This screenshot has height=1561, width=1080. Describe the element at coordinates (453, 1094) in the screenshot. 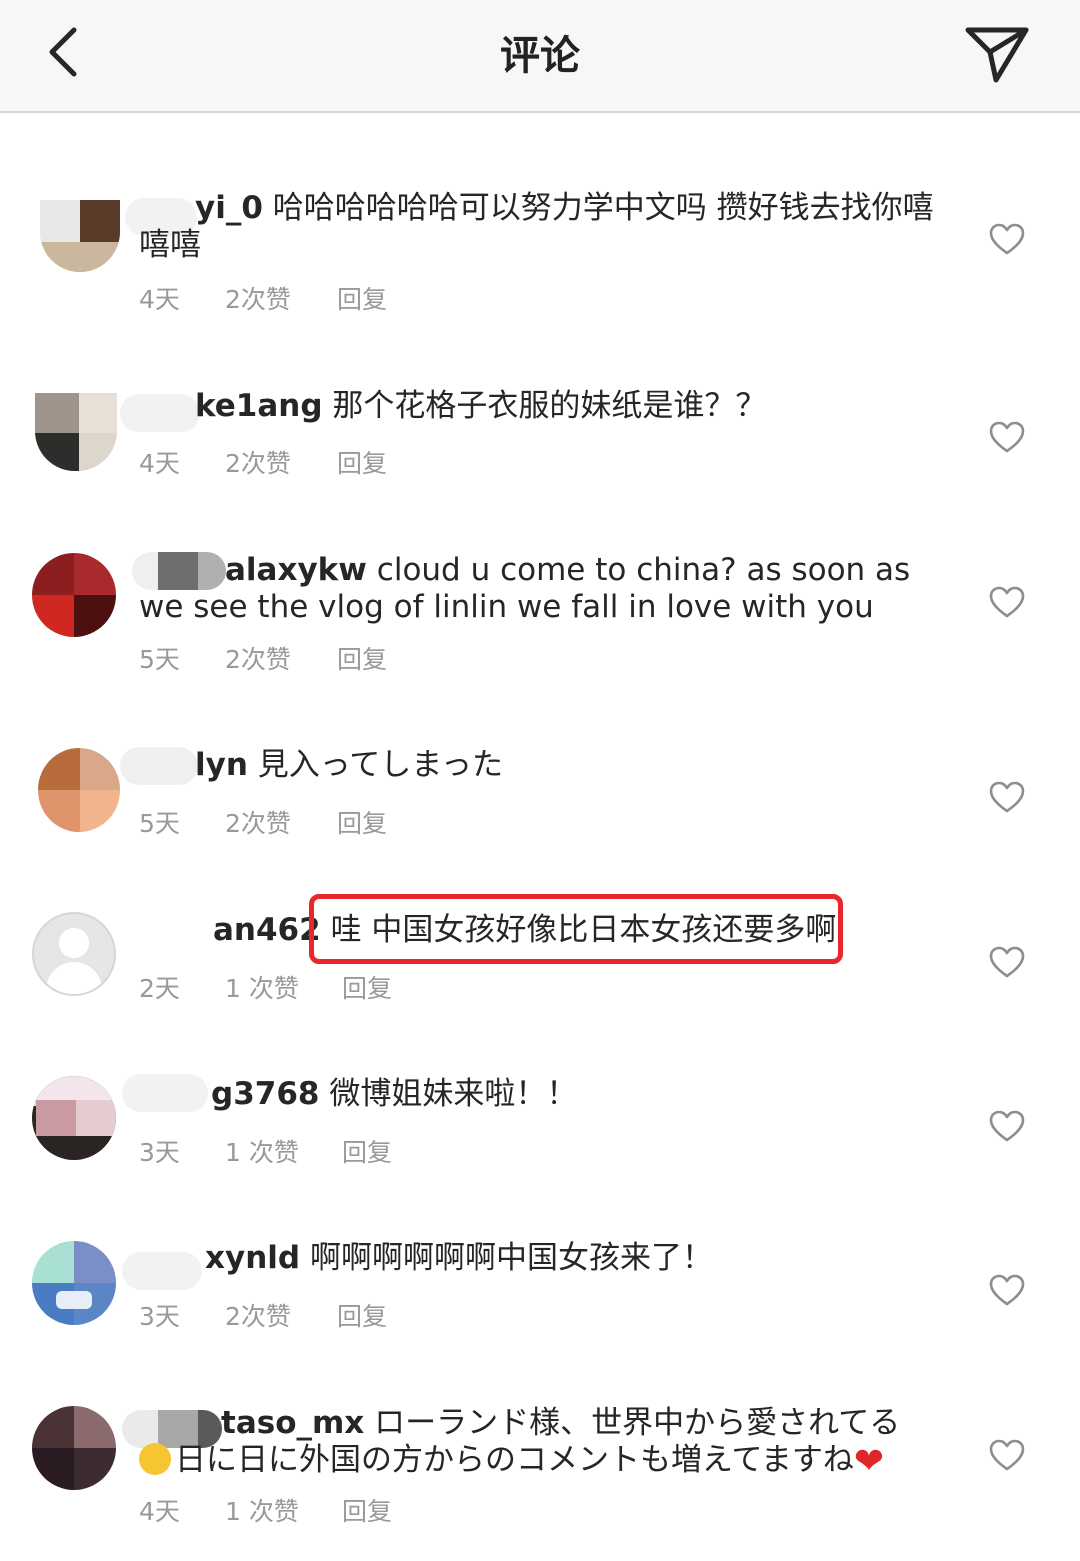

I see `comment-body: 微博姐妹来啦！！` at that location.